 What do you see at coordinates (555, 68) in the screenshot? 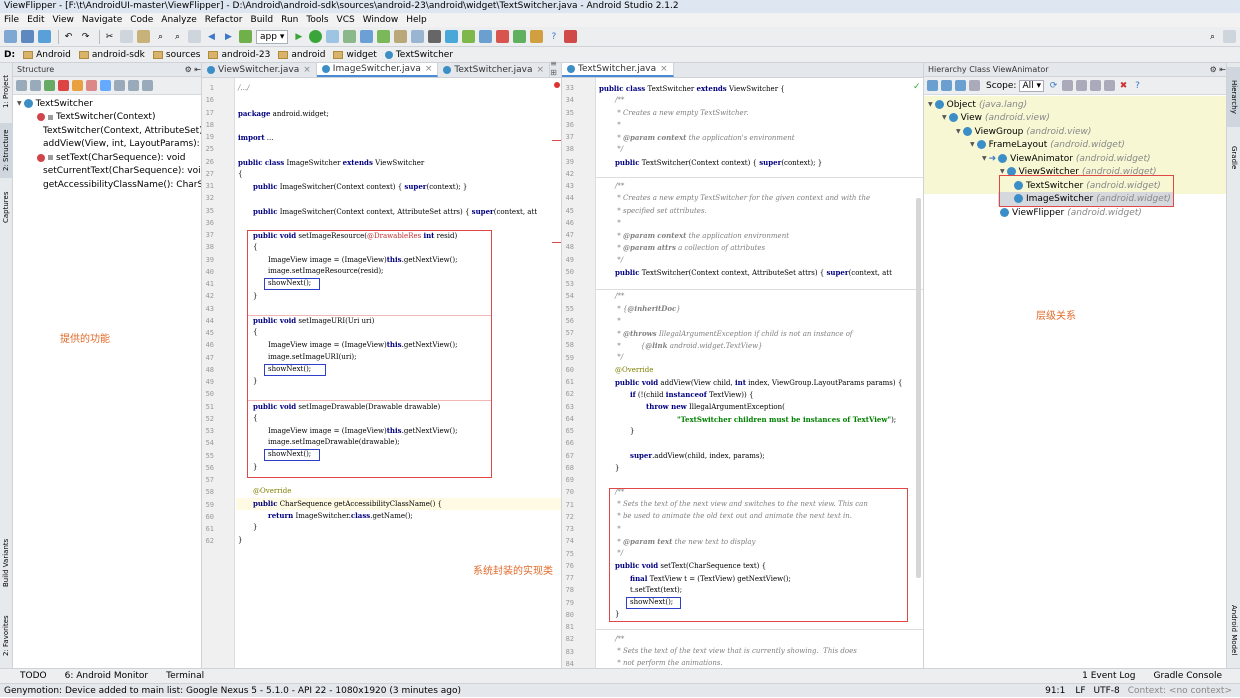
I see `tab-list-icon: ≡ ⊞` at bounding box center [555, 68].